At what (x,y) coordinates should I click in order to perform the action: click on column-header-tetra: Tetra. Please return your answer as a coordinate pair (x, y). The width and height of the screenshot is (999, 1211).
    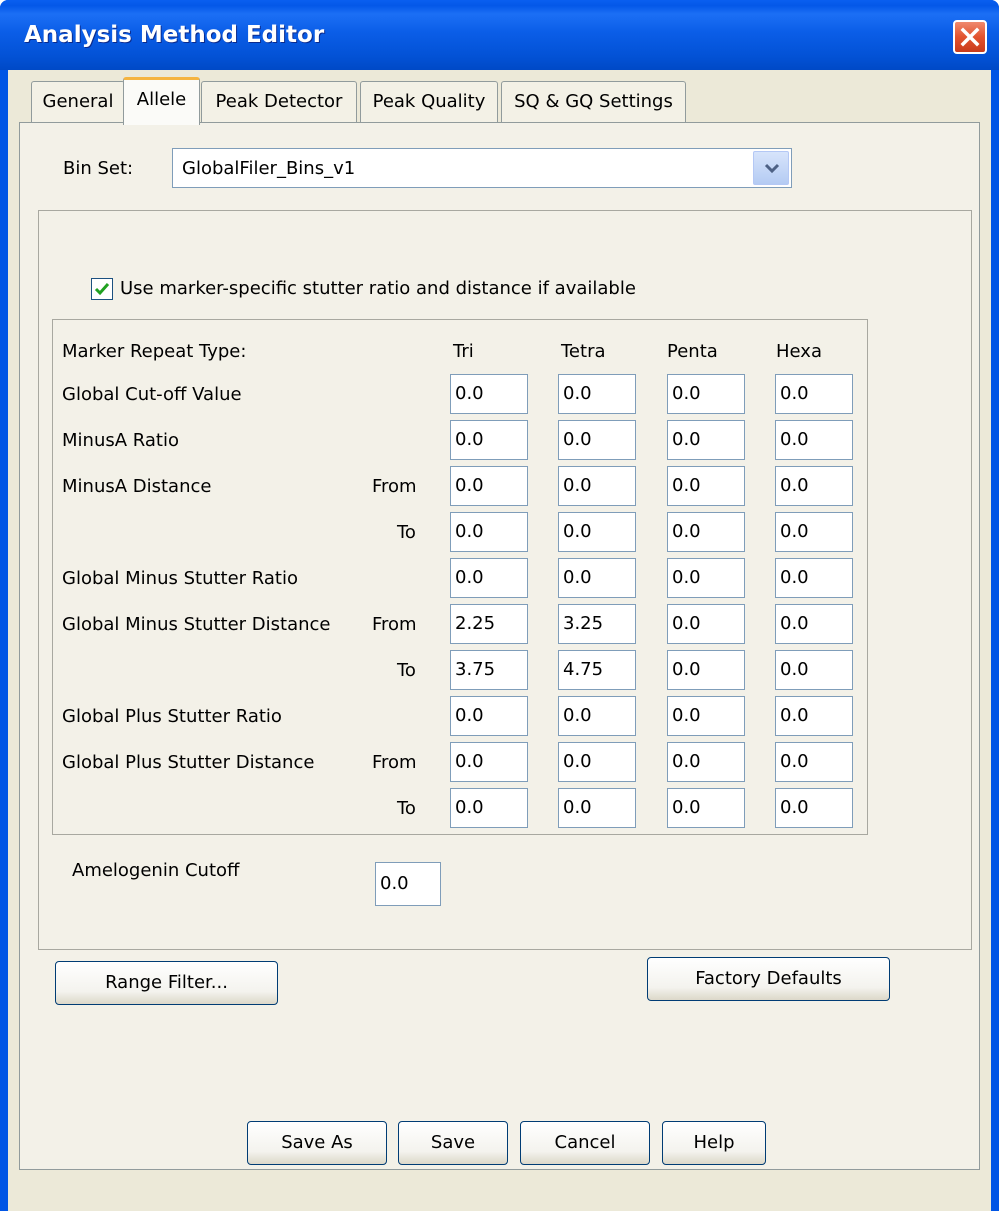
    Looking at the image, I should click on (583, 351).